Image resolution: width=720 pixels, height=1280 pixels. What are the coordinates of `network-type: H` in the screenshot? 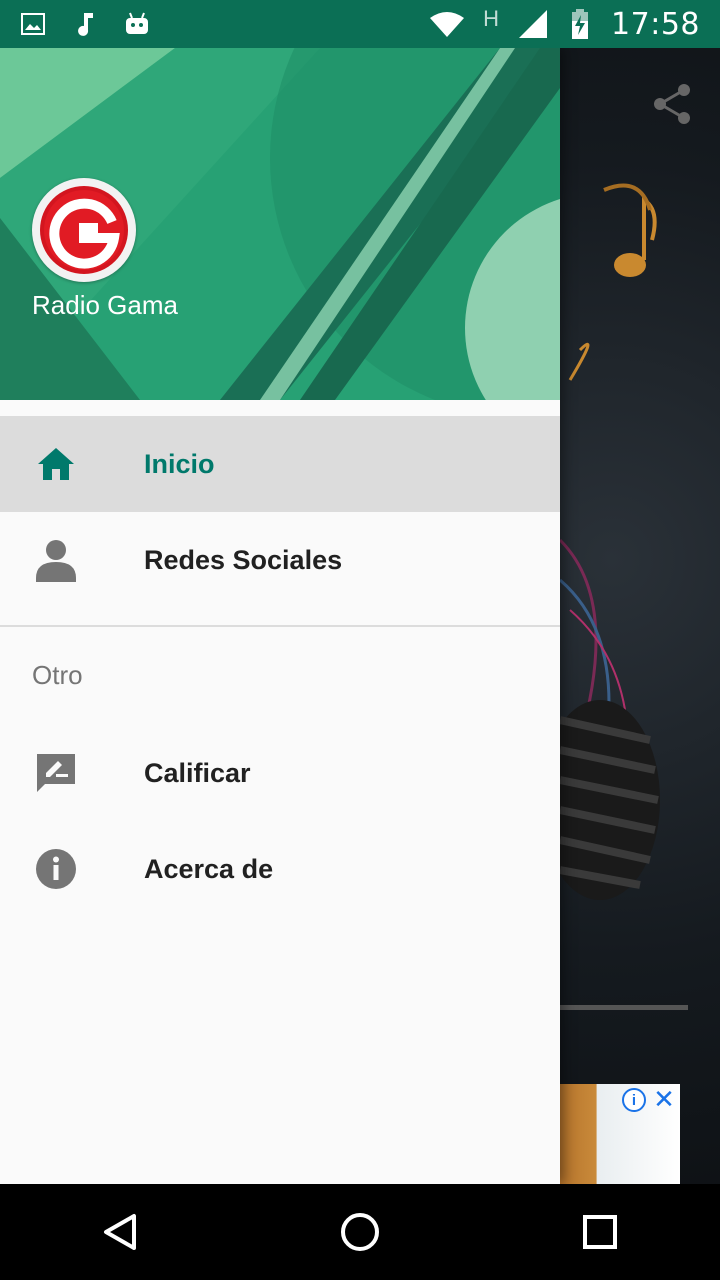 It's located at (491, 18).